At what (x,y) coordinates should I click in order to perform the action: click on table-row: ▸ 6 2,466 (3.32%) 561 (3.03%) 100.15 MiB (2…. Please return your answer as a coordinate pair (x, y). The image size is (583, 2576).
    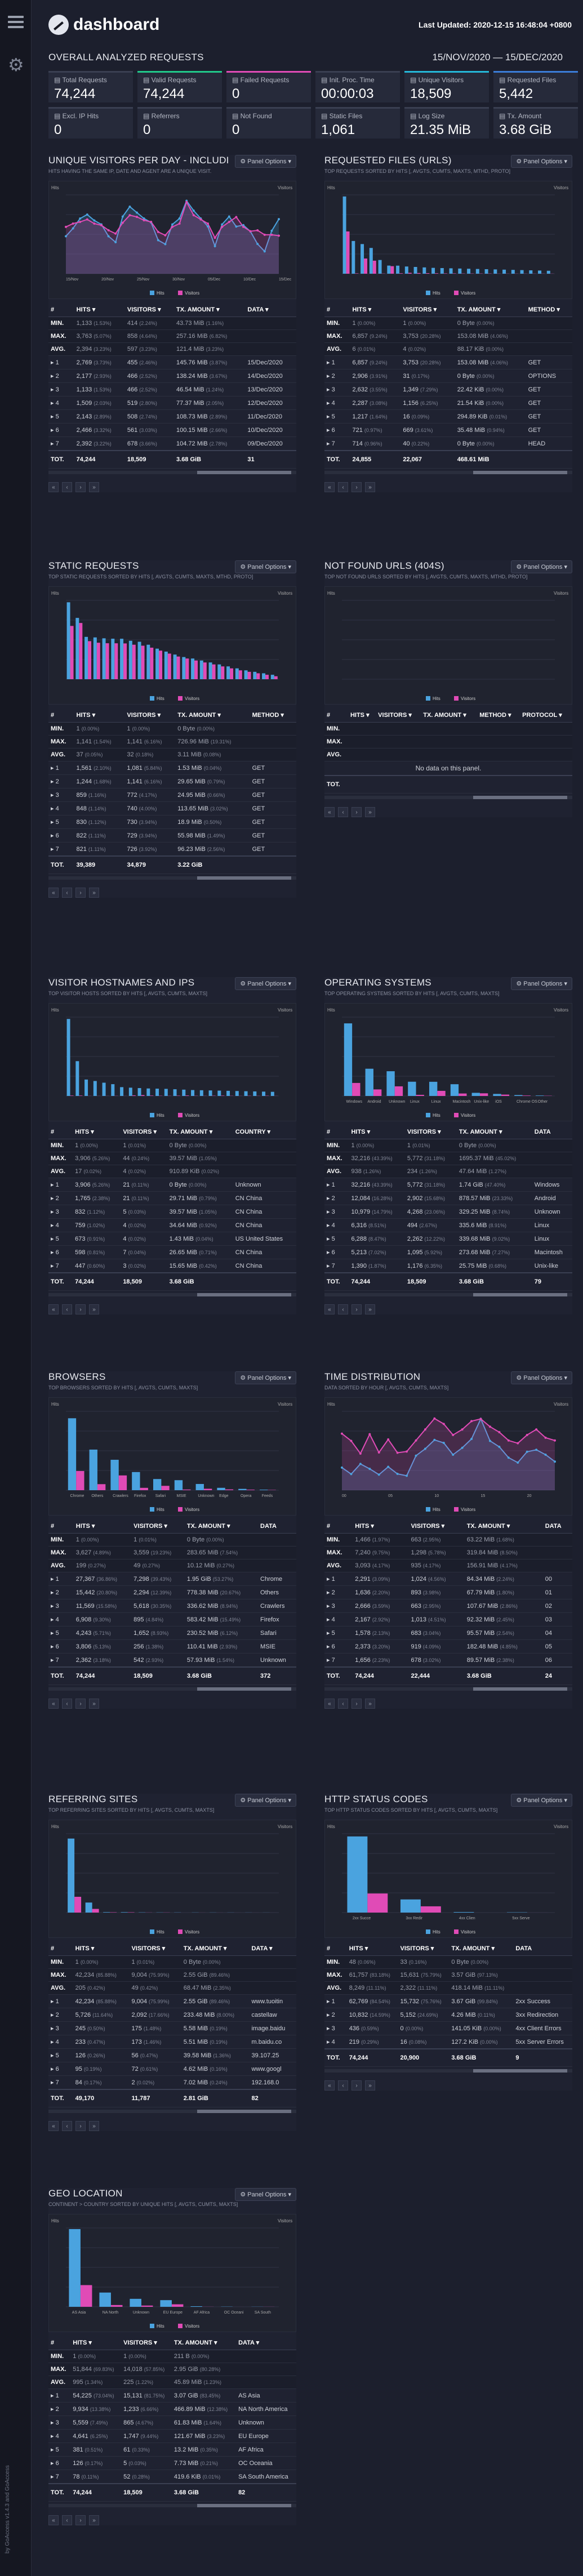
    Looking at the image, I should click on (172, 430).